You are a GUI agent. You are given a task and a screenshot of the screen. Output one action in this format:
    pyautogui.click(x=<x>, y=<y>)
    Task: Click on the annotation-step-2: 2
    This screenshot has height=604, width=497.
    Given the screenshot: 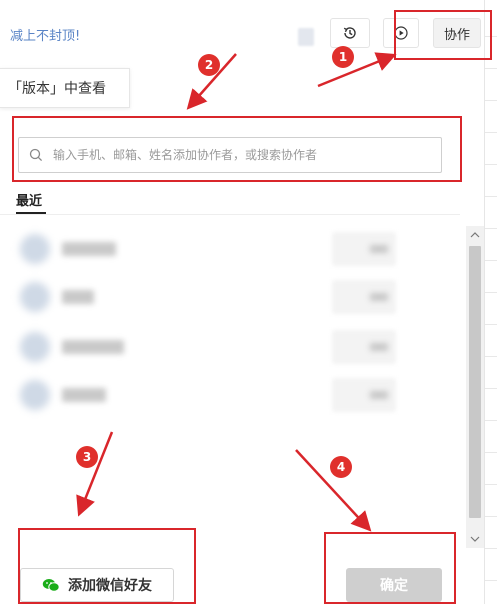 What is the action you would take?
    pyautogui.click(x=209, y=65)
    